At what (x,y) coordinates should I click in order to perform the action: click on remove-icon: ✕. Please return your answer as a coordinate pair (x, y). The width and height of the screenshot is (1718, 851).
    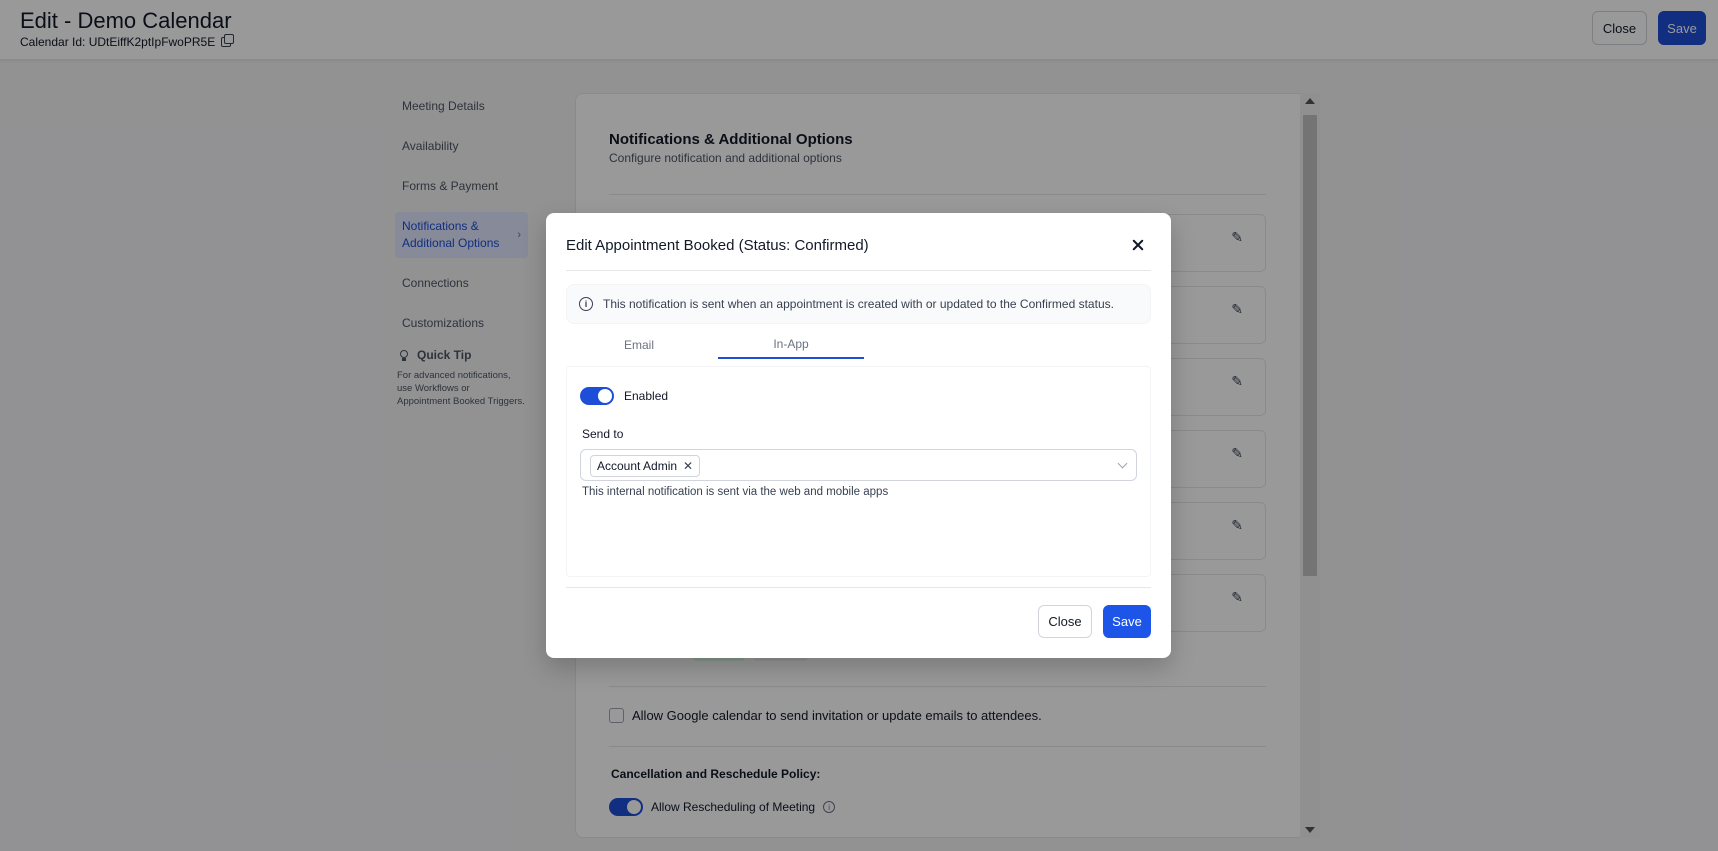
    Looking at the image, I should click on (688, 466).